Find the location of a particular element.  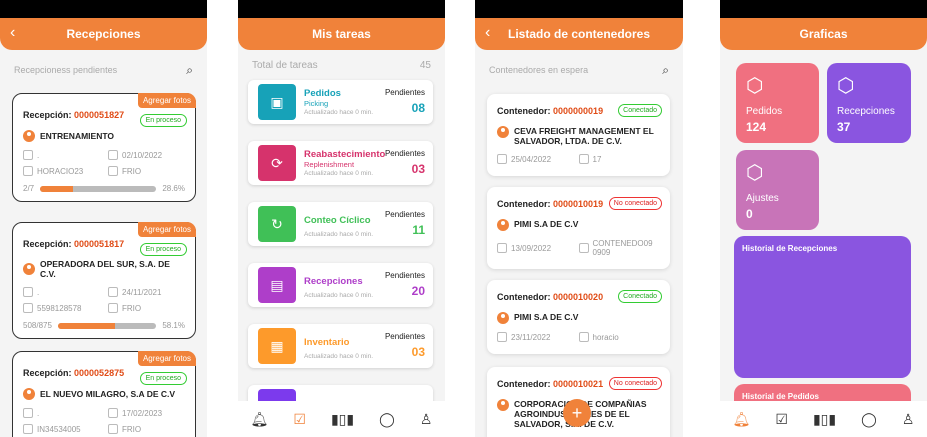

date-value: 13/09/2022 is located at coordinates (531, 248).